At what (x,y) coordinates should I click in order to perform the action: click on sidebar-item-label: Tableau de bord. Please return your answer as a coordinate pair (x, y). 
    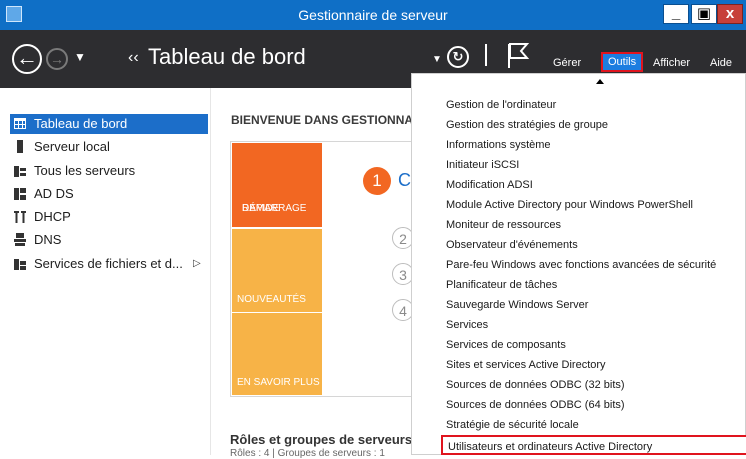
    Looking at the image, I should click on (81, 123).